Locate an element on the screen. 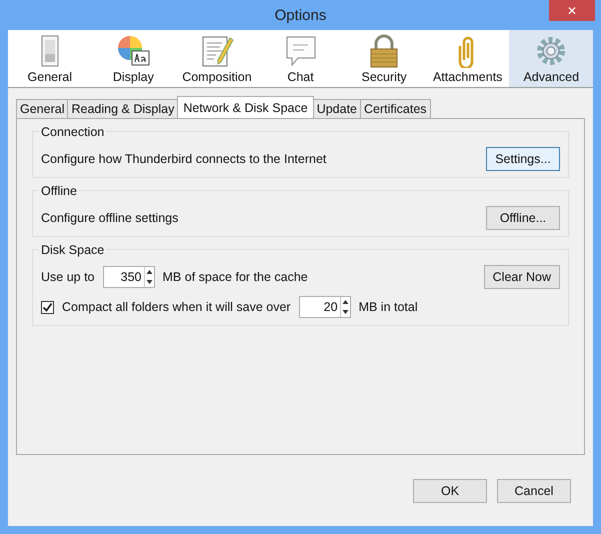 The height and width of the screenshot is (534, 601). pane-button: Attachments is located at coordinates (468, 58).